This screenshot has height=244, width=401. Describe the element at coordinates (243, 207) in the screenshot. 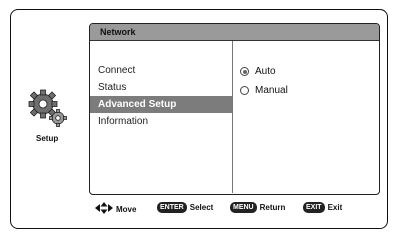

I see `menu-key: MENU` at that location.